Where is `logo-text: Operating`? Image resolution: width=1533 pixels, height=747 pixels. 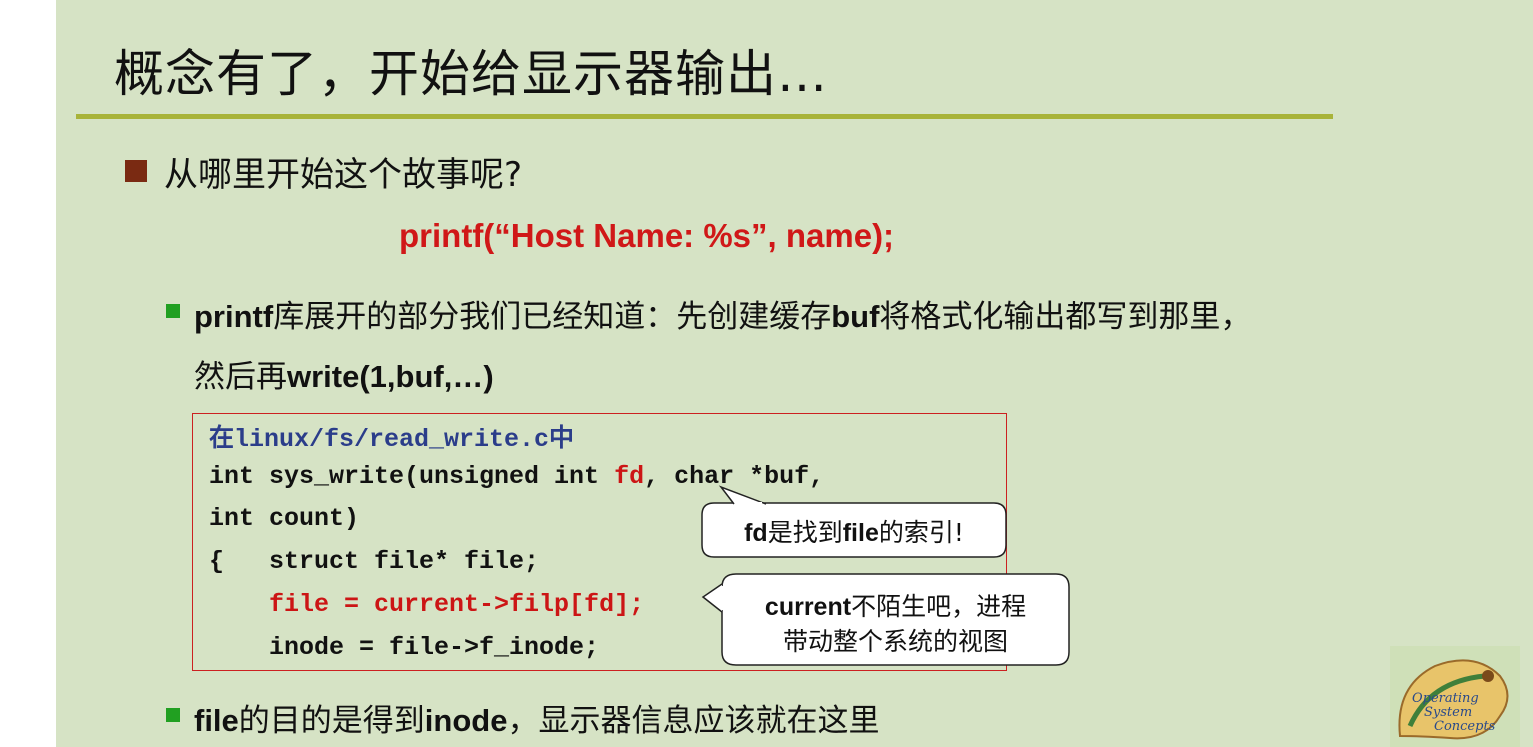 logo-text: Operating is located at coordinates (1445, 698).